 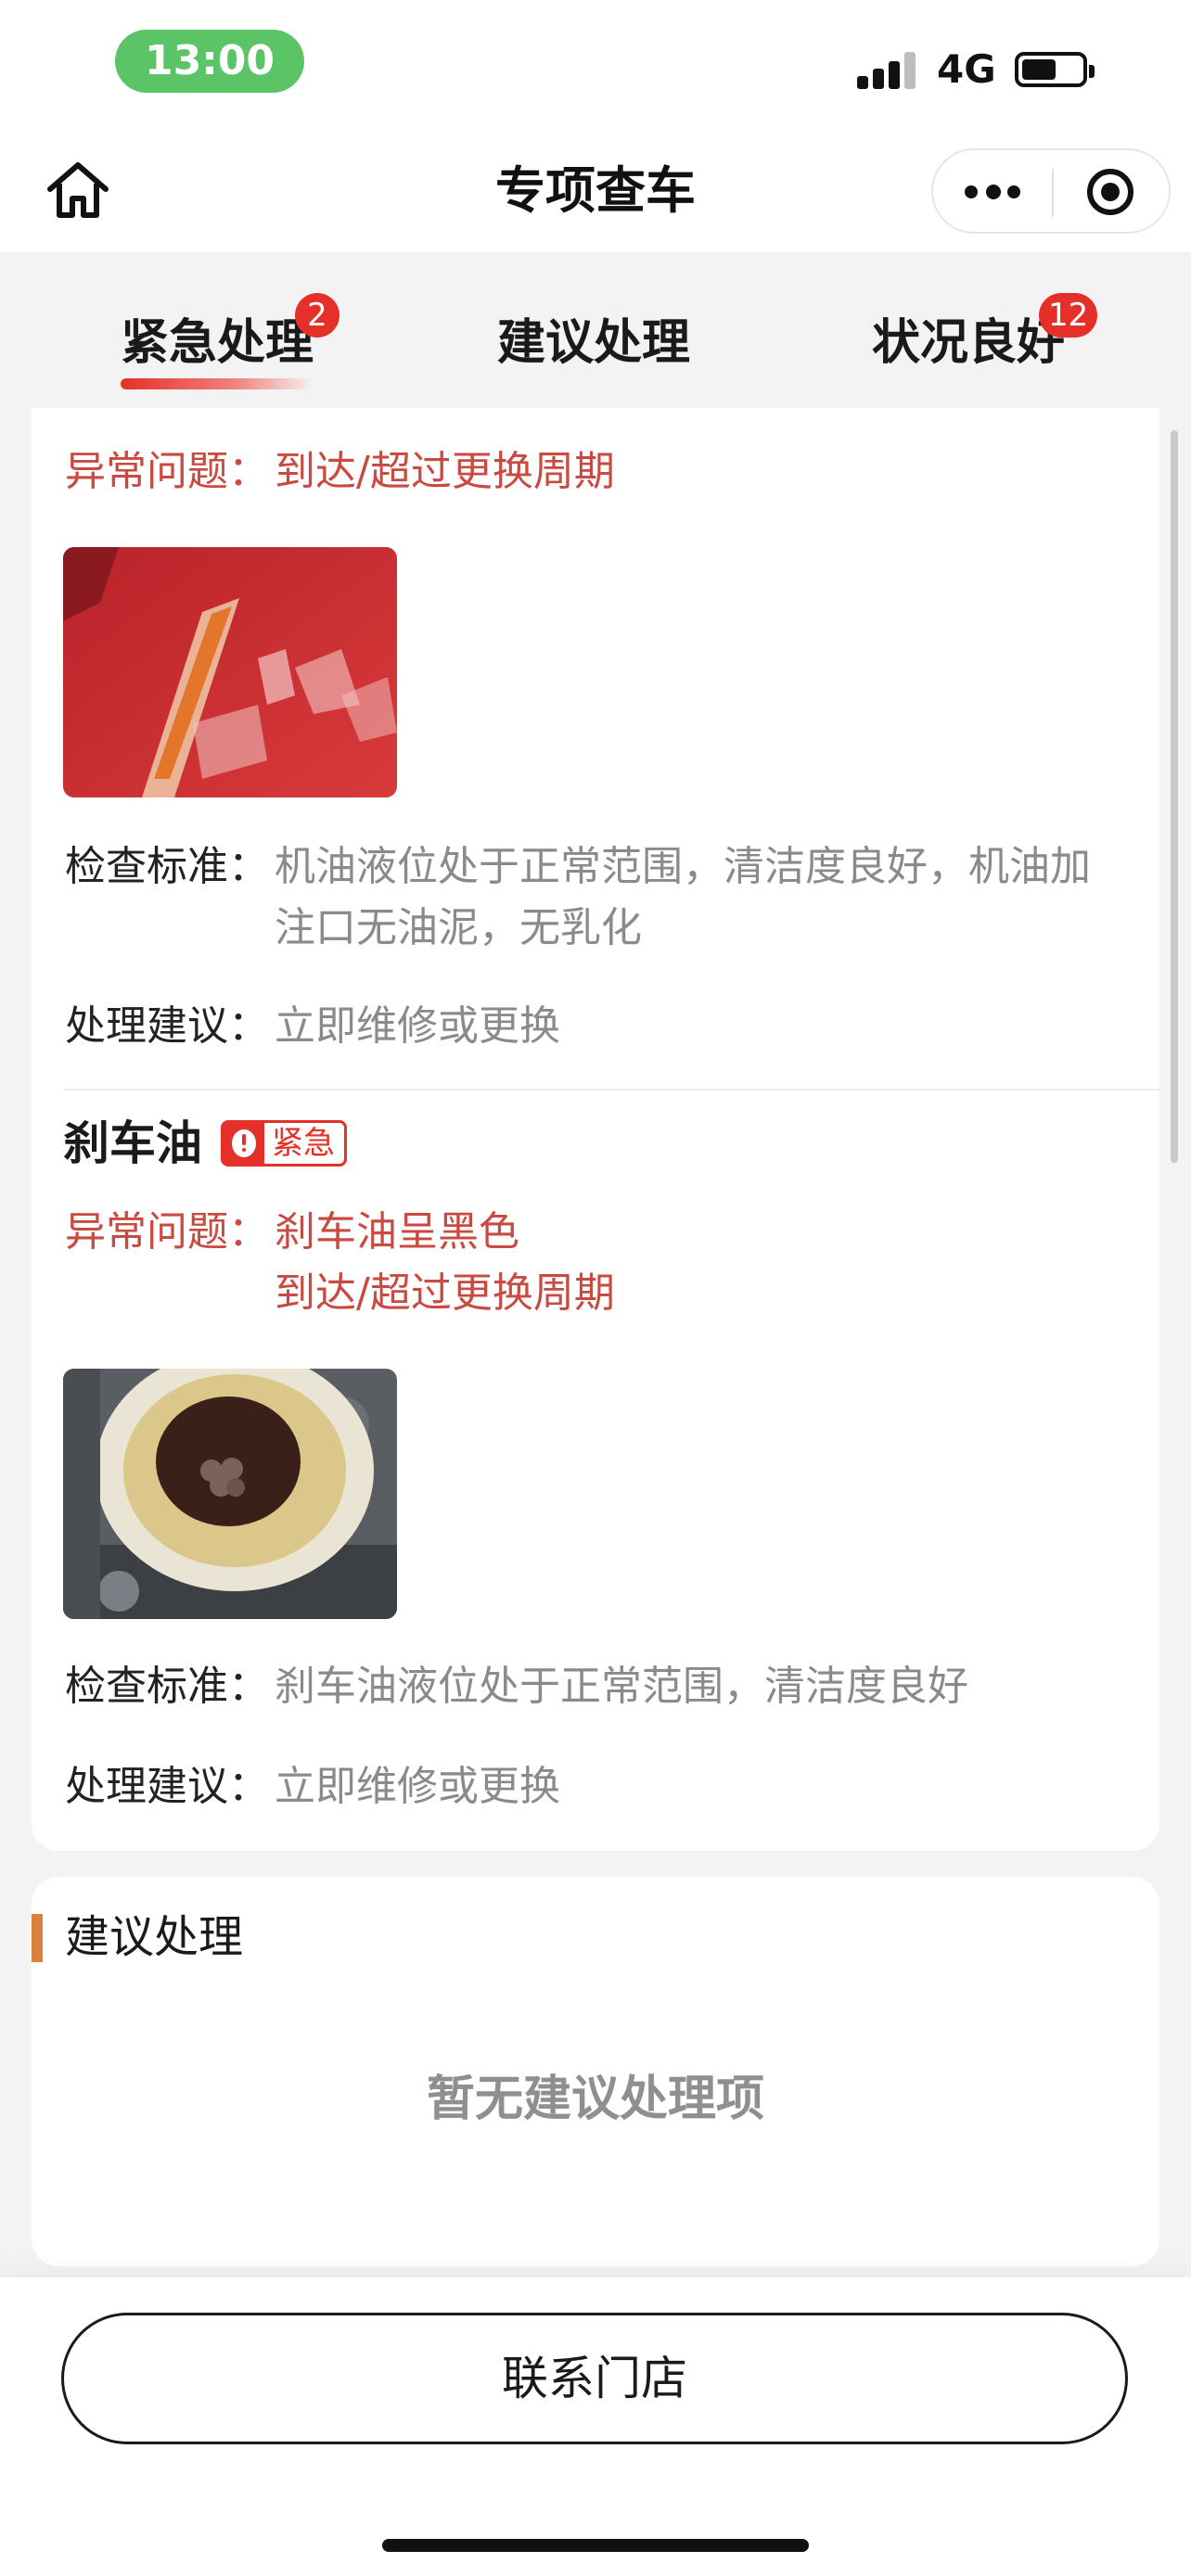 I want to click on suggest-section-card: 建议处理 暂无建议处理项, so click(x=595, y=2071).